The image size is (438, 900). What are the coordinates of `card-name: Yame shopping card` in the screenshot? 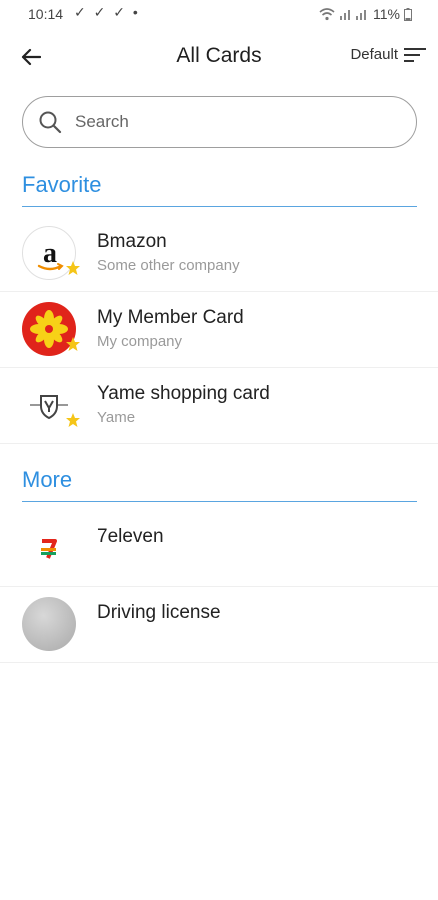 It's located at (183, 393).